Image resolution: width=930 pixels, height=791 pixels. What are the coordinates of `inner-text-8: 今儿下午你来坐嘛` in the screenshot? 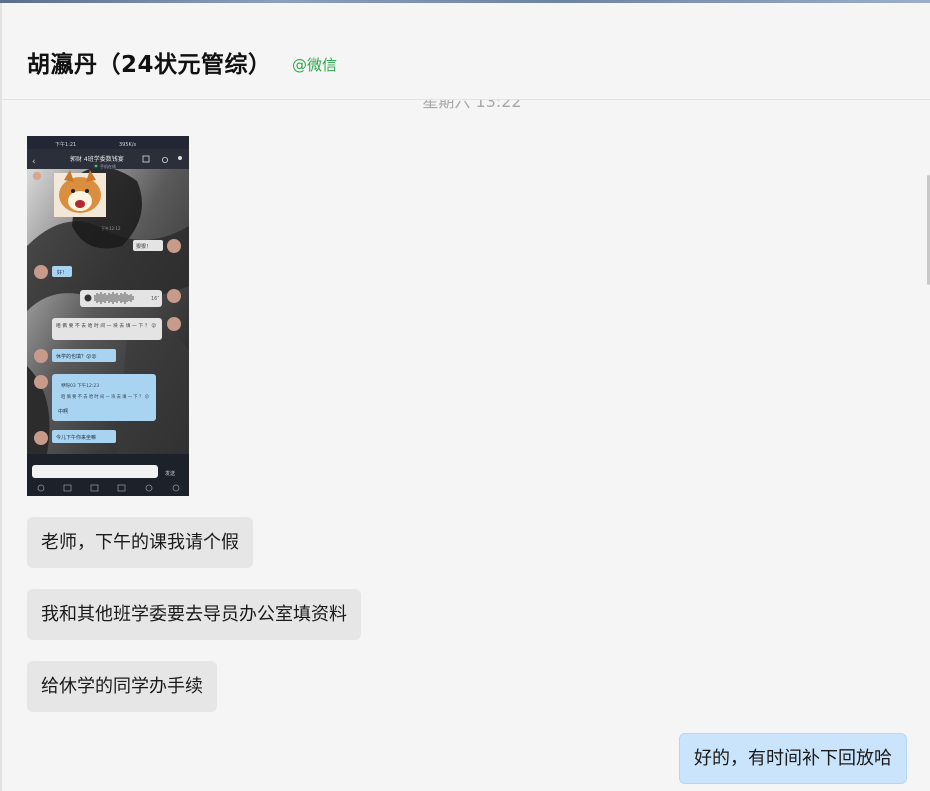 It's located at (76, 437).